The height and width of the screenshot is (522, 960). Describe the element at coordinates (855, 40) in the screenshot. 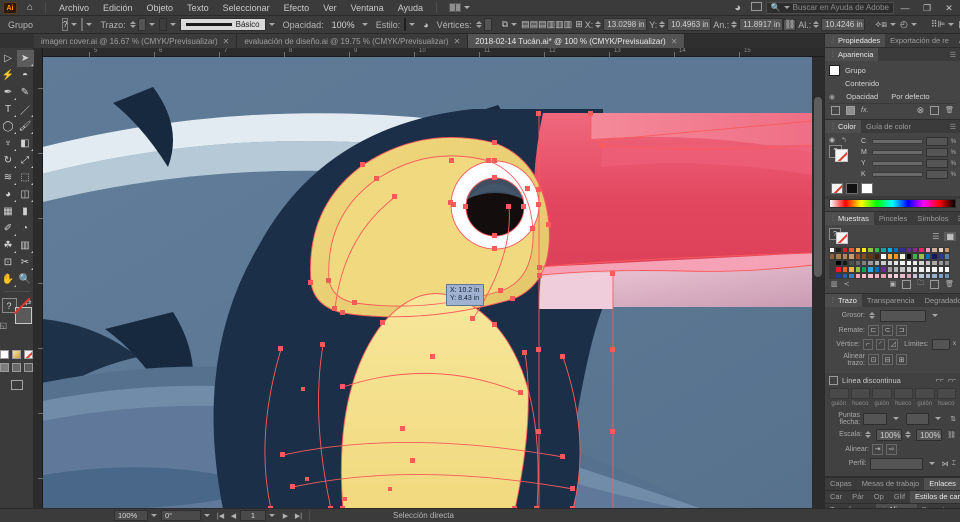

I see `tab-propiedades: ⋮ Propiedades` at that location.